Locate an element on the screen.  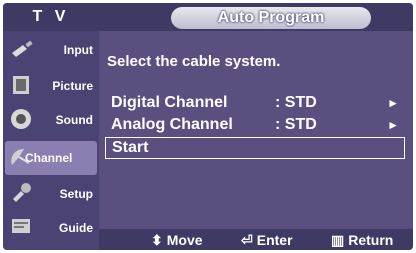
sidebar-item-label: Guide is located at coordinates (75, 228).